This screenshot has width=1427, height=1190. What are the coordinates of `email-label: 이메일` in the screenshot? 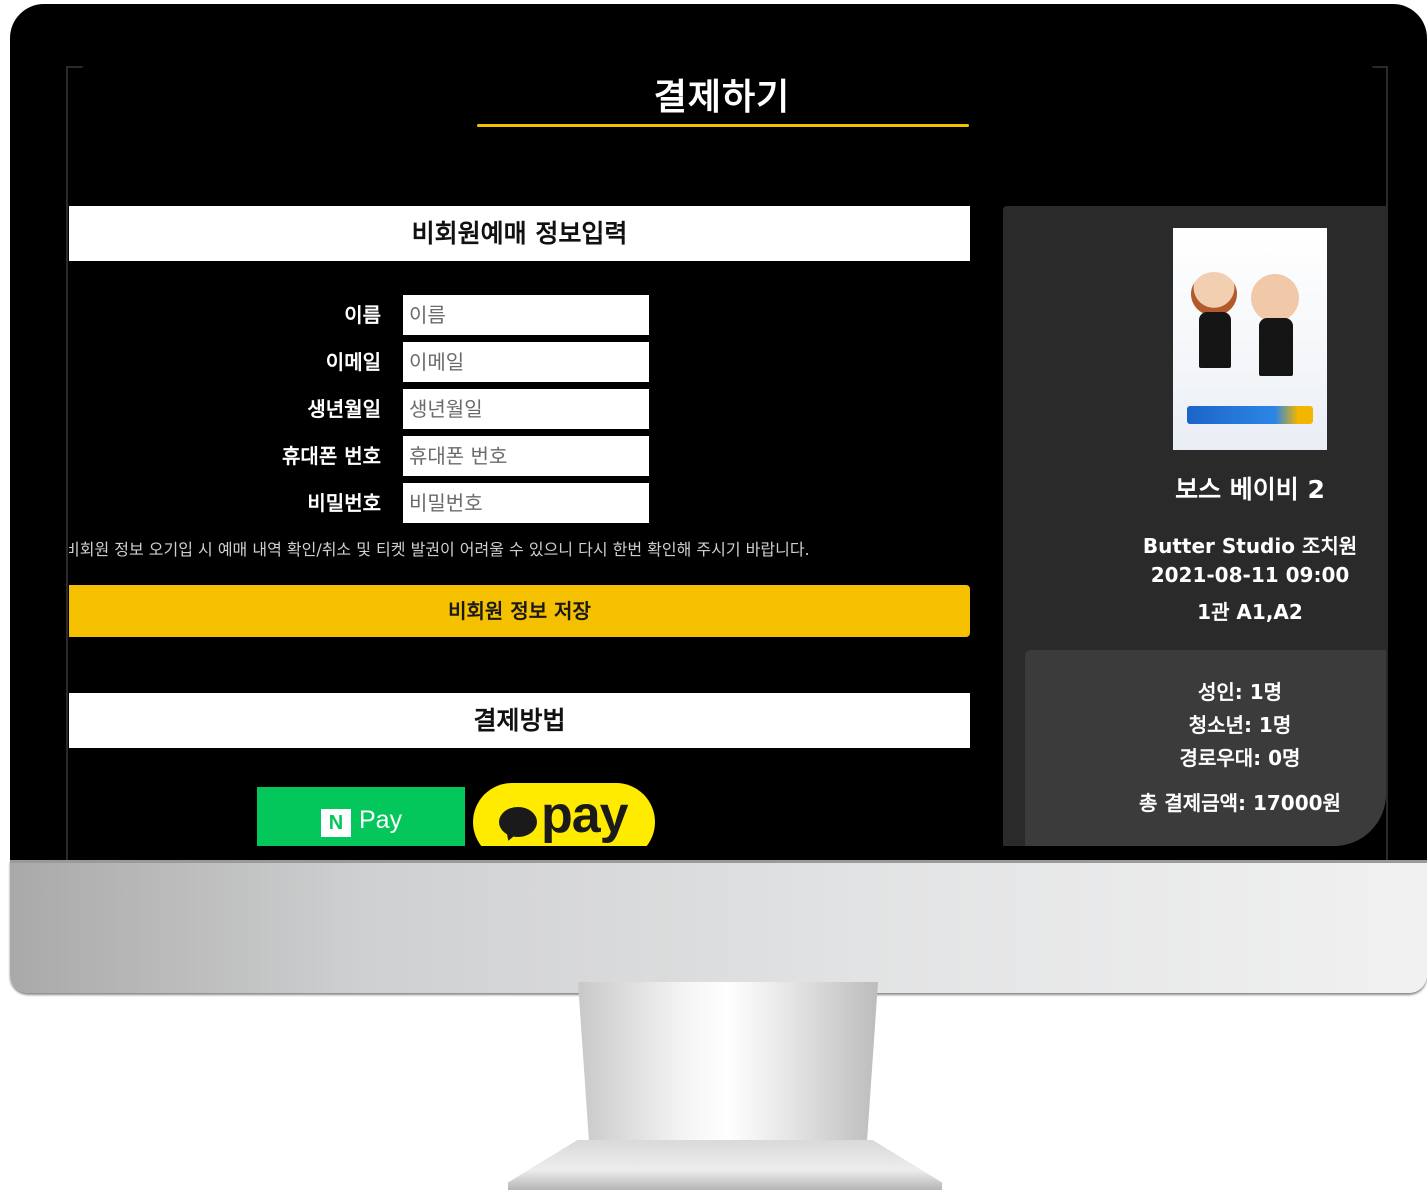 It's located at (353, 362).